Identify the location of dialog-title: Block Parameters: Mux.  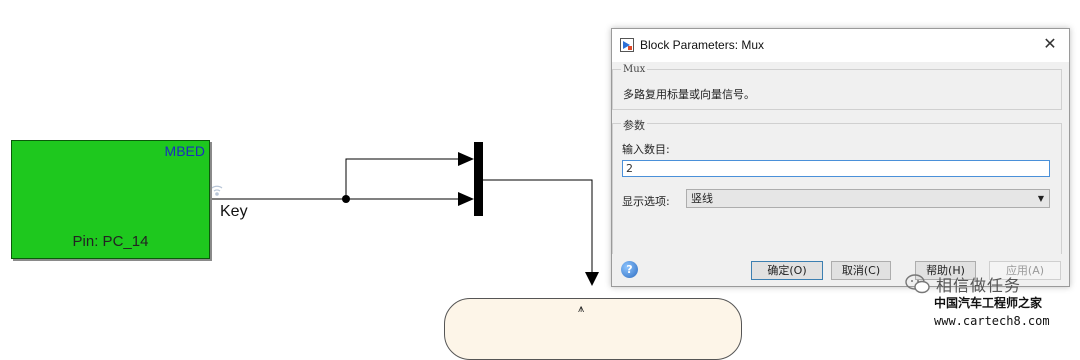
(702, 45).